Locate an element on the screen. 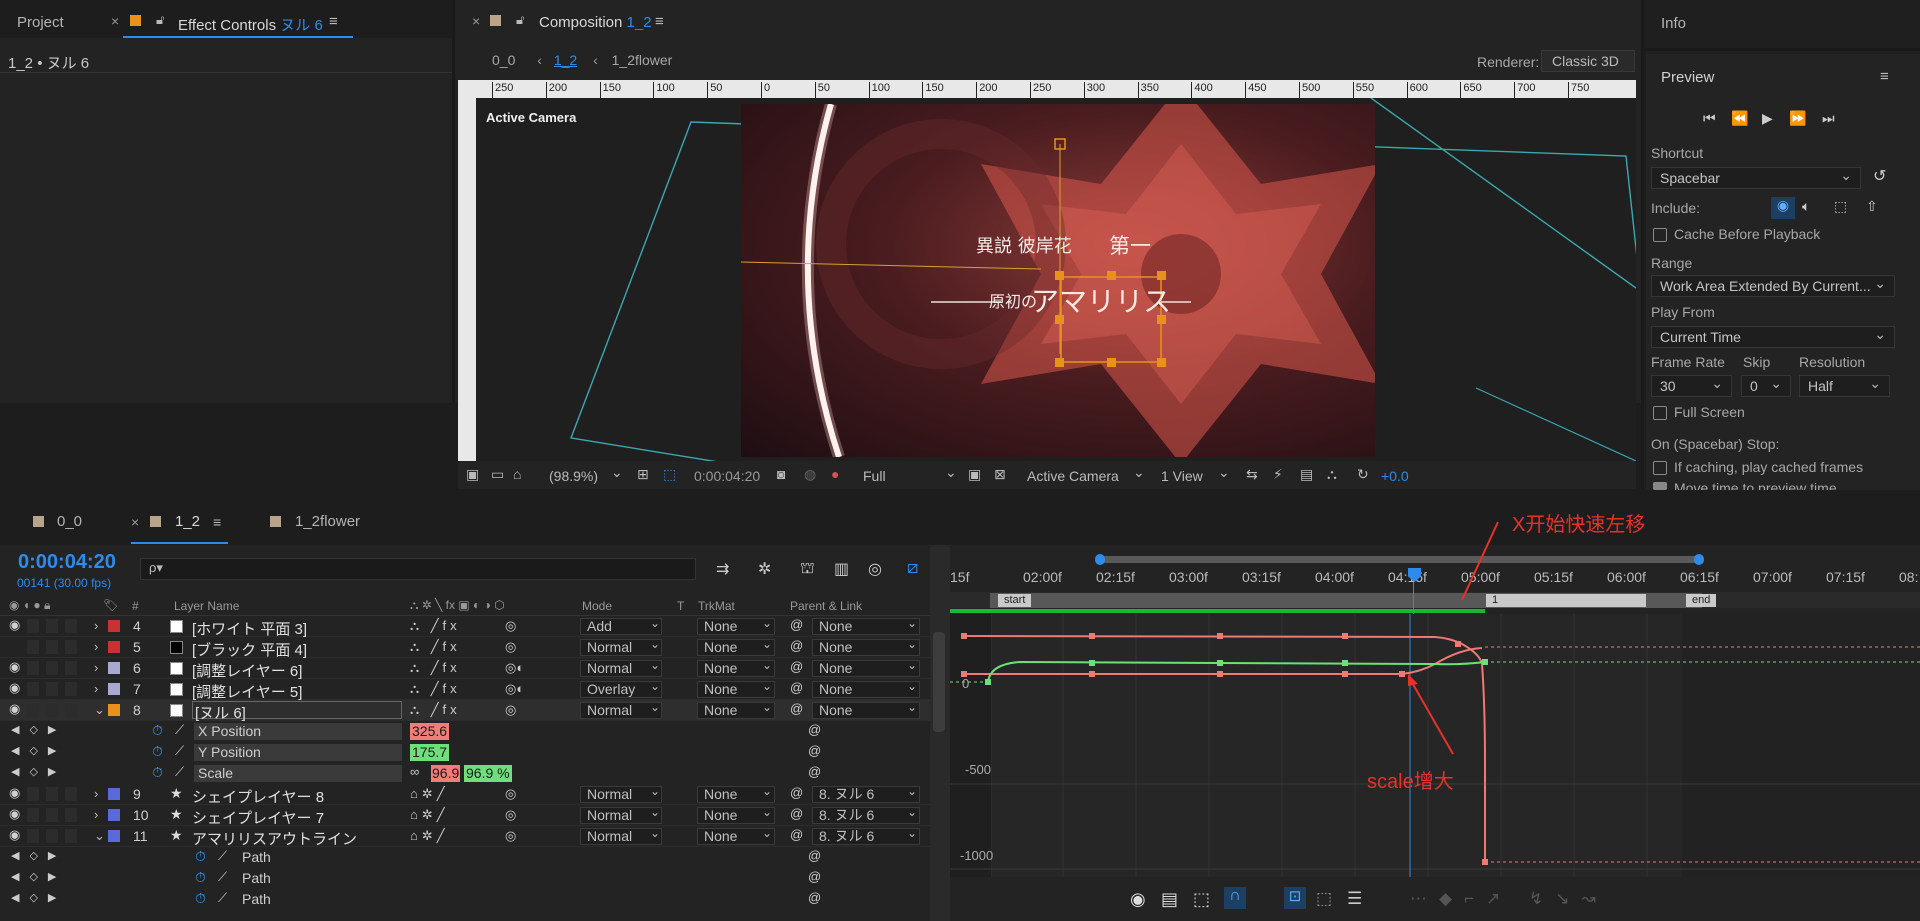 This screenshot has width=1920, height=921. shortcut-dropdown: Spacebar is located at coordinates (1756, 178).